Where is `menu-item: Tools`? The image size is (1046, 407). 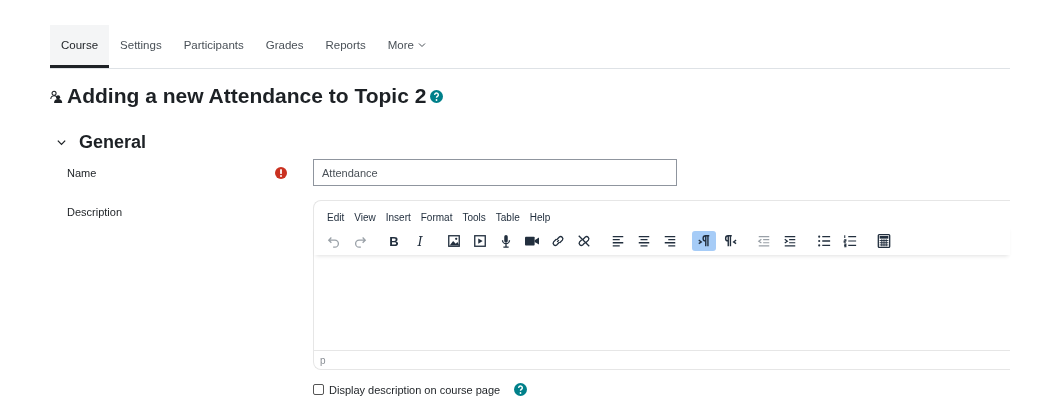
menu-item: Tools is located at coordinates (474, 217).